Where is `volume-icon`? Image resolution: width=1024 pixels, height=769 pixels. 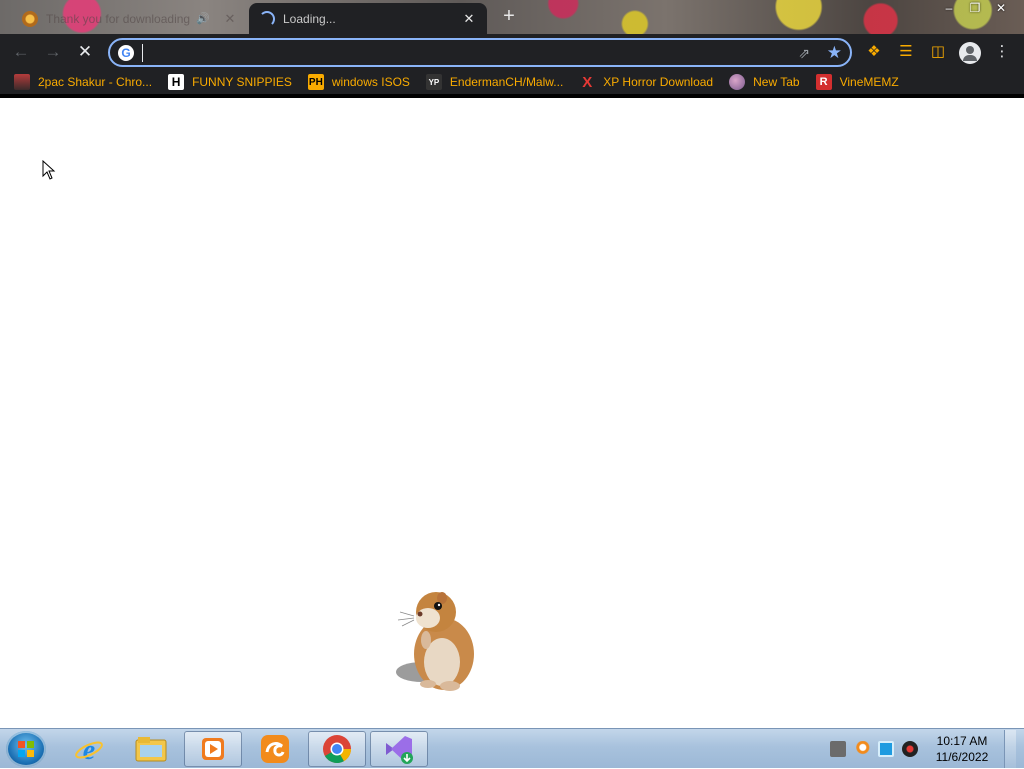
volume-icon is located at coordinates (910, 749).